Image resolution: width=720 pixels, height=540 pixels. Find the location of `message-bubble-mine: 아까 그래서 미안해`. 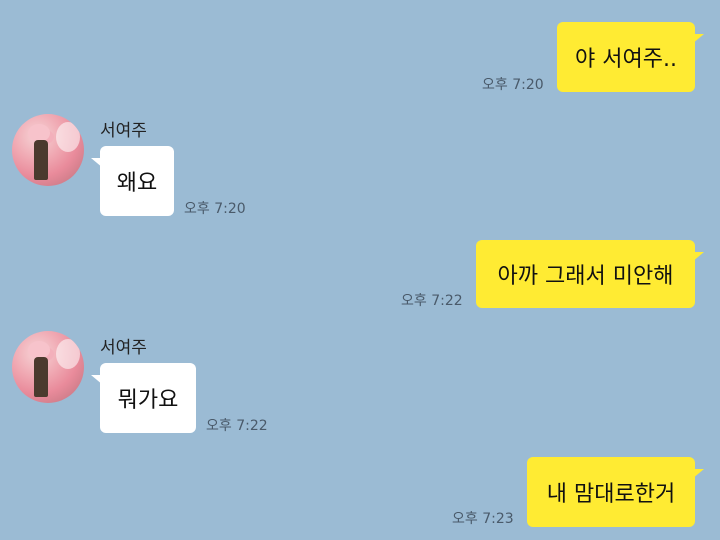

message-bubble-mine: 아까 그래서 미안해 is located at coordinates (590, 274).